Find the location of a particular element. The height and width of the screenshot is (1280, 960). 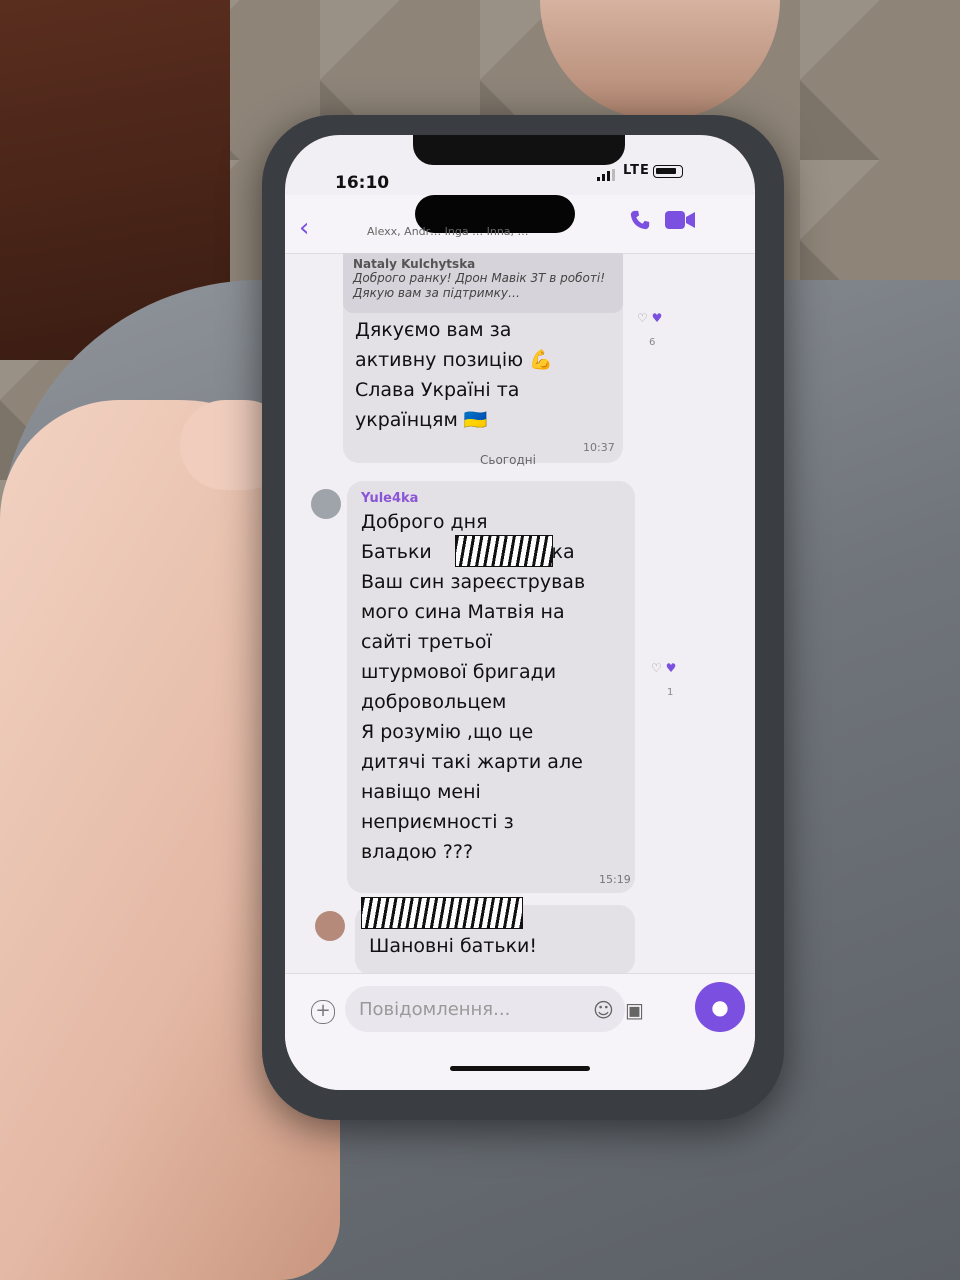

message-line: сайті третьої is located at coordinates (426, 642).